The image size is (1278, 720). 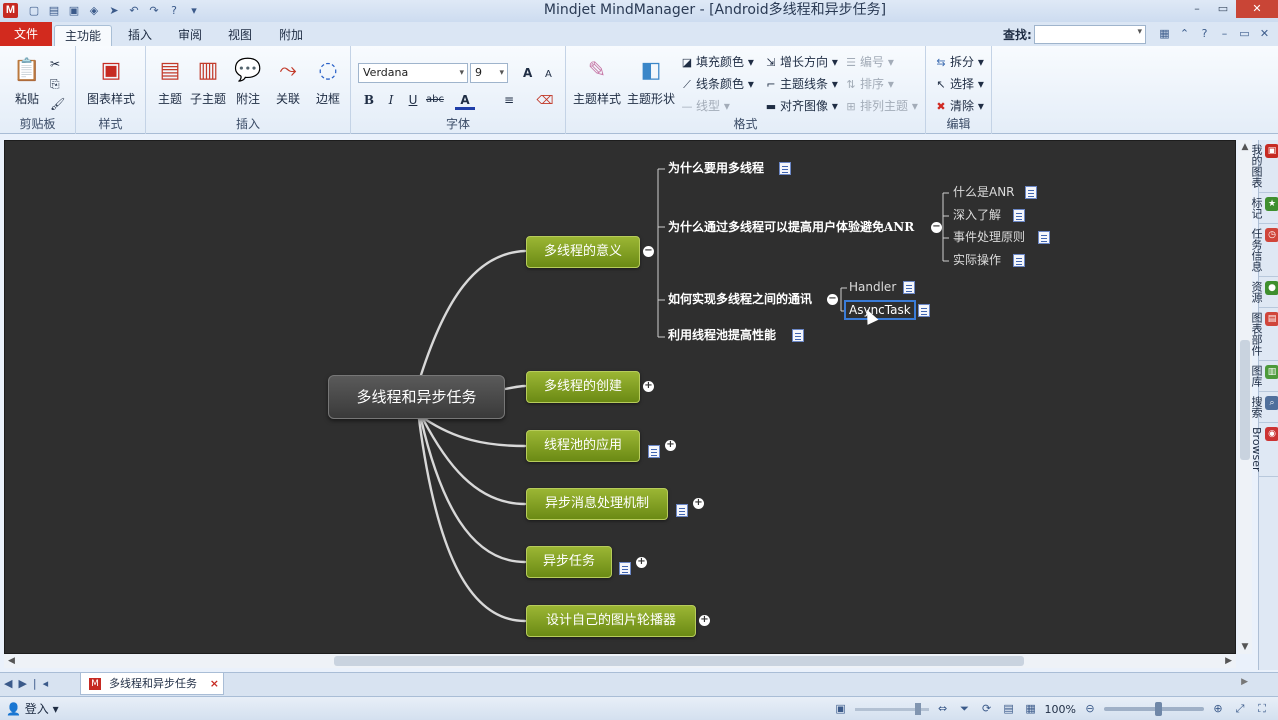 I want to click on doc-close-icon: ✕, so click(x=1264, y=33).